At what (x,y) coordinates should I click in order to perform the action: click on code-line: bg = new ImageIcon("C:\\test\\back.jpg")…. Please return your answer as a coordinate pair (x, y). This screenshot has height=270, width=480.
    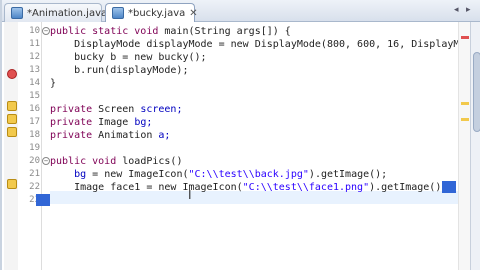
    Looking at the image, I should click on (218, 174).